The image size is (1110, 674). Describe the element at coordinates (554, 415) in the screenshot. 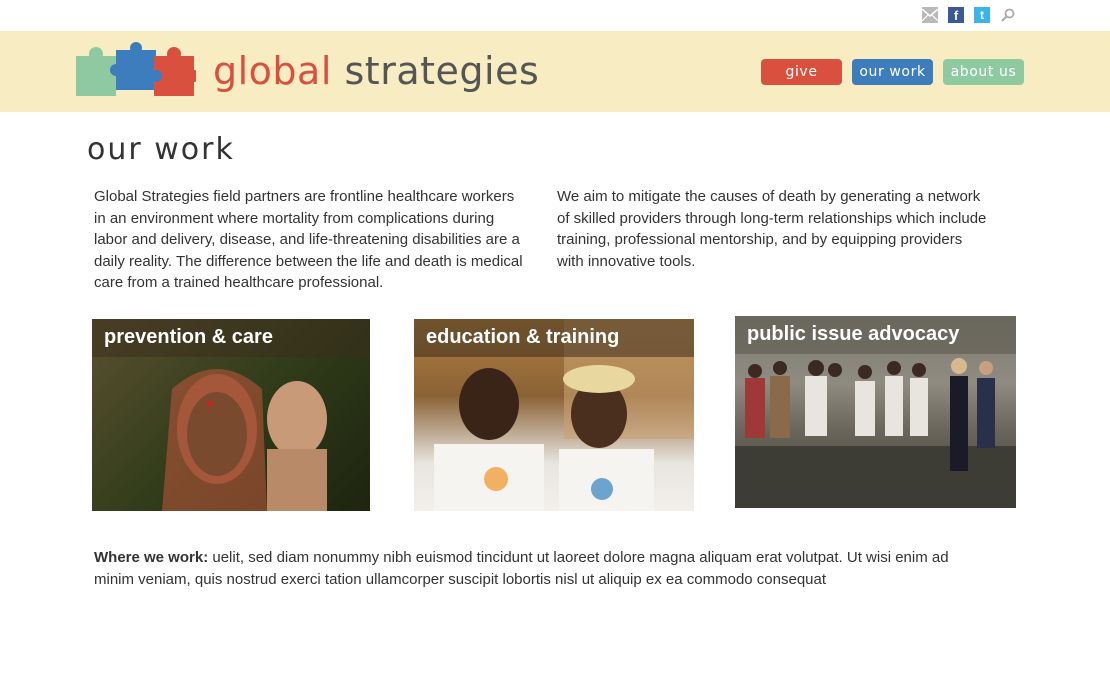

I see `education-training-card: education & training` at that location.